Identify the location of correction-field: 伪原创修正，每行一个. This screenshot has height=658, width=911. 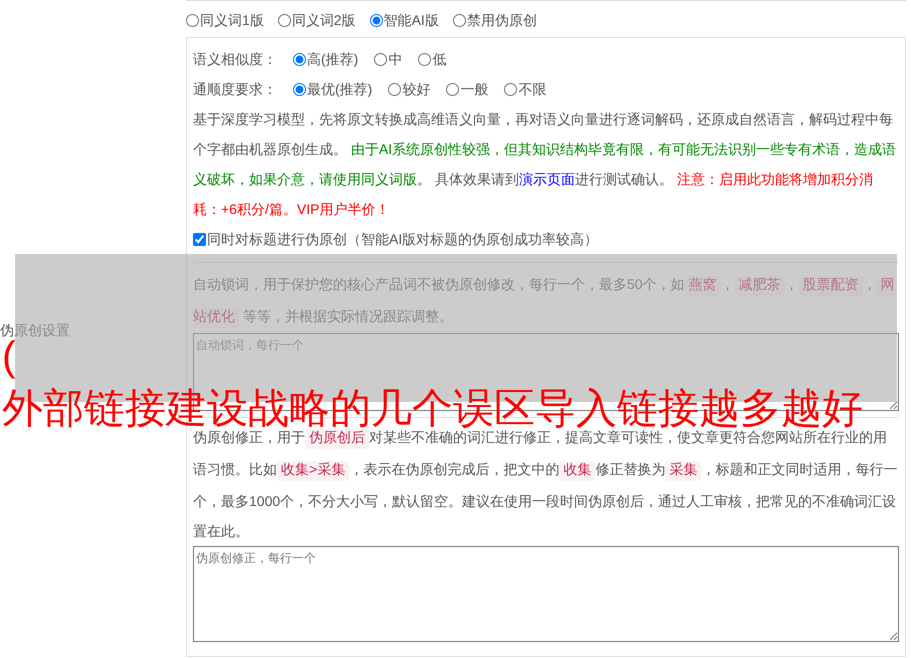
(546, 594).